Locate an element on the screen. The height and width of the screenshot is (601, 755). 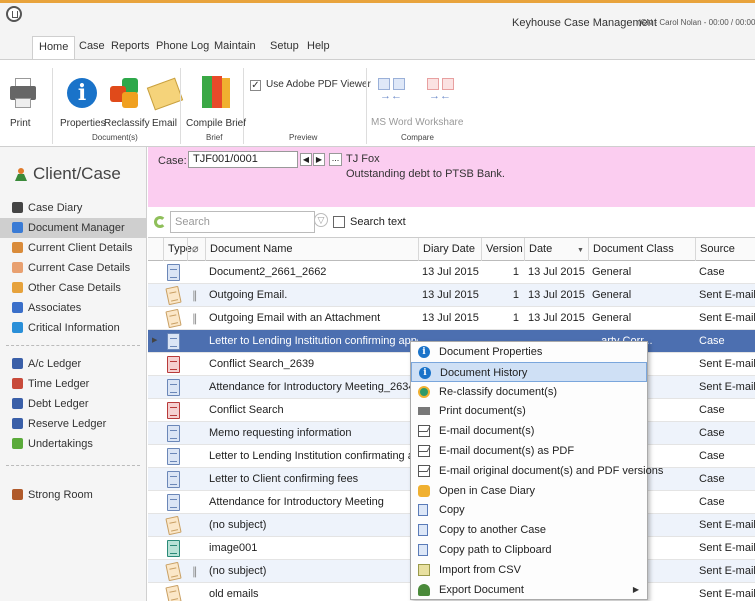
sidebar-item-case-diary: Case Diary is located at coordinates (73, 208).